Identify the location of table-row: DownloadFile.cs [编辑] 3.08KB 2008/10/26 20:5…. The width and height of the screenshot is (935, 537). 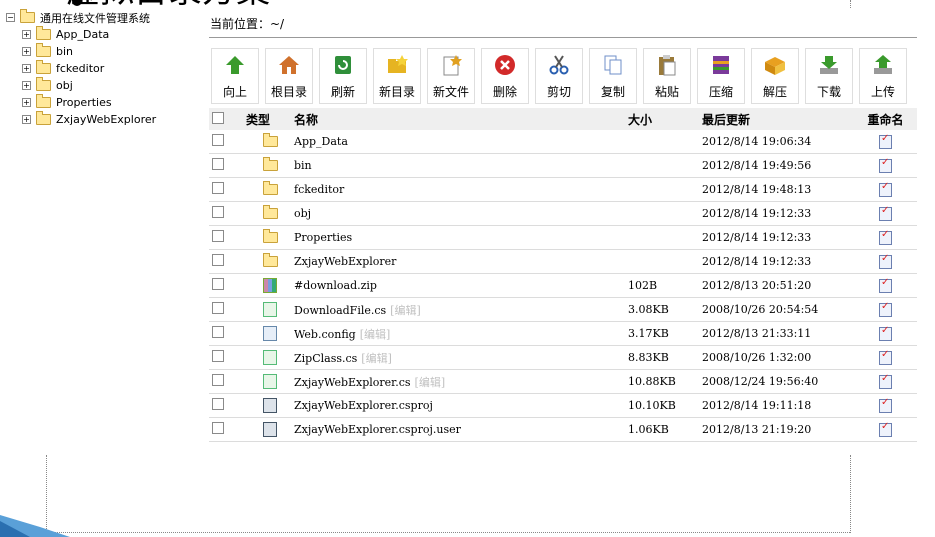
(563, 310).